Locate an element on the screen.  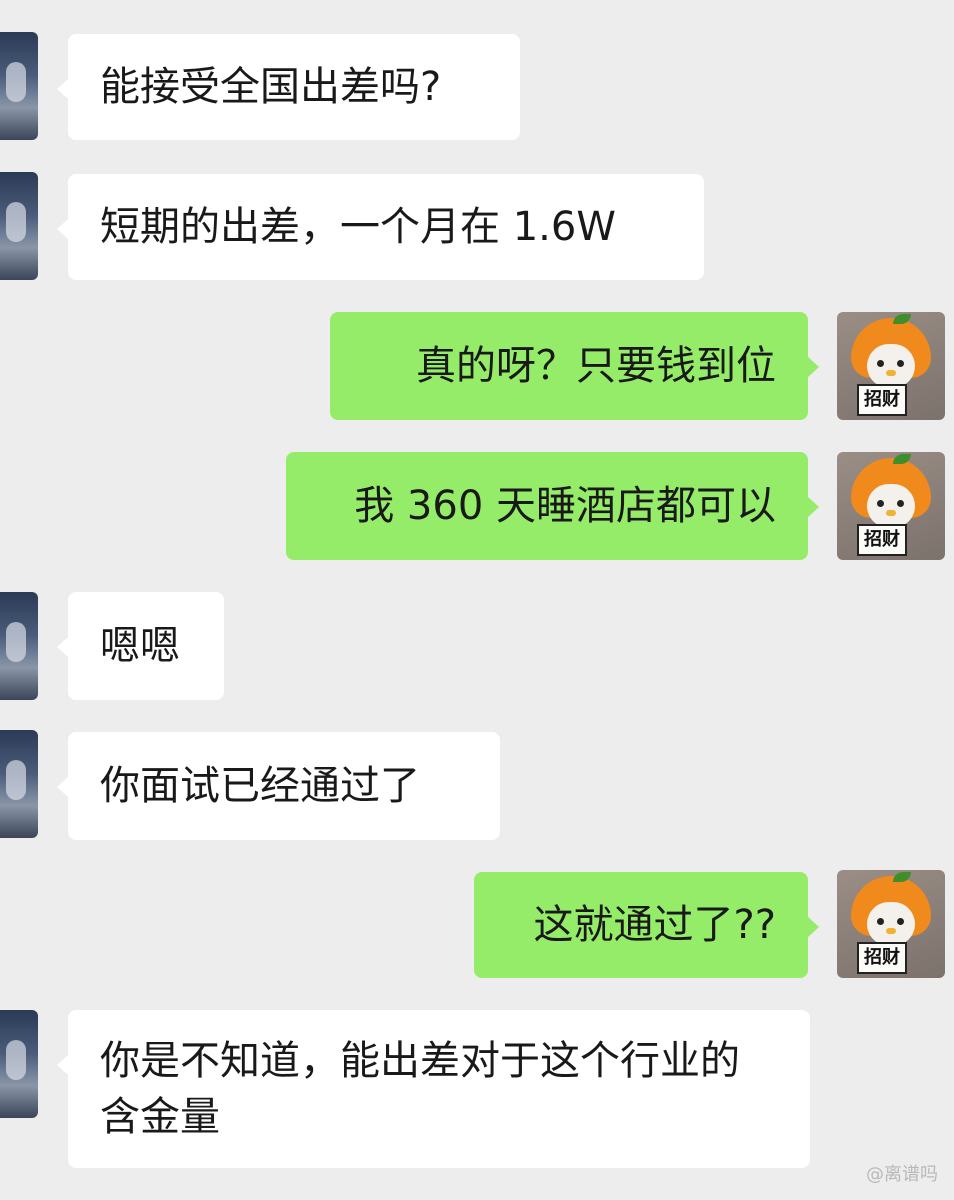
message-text: 短期的出差，一个月在 1.6W is located at coordinates (358, 227).